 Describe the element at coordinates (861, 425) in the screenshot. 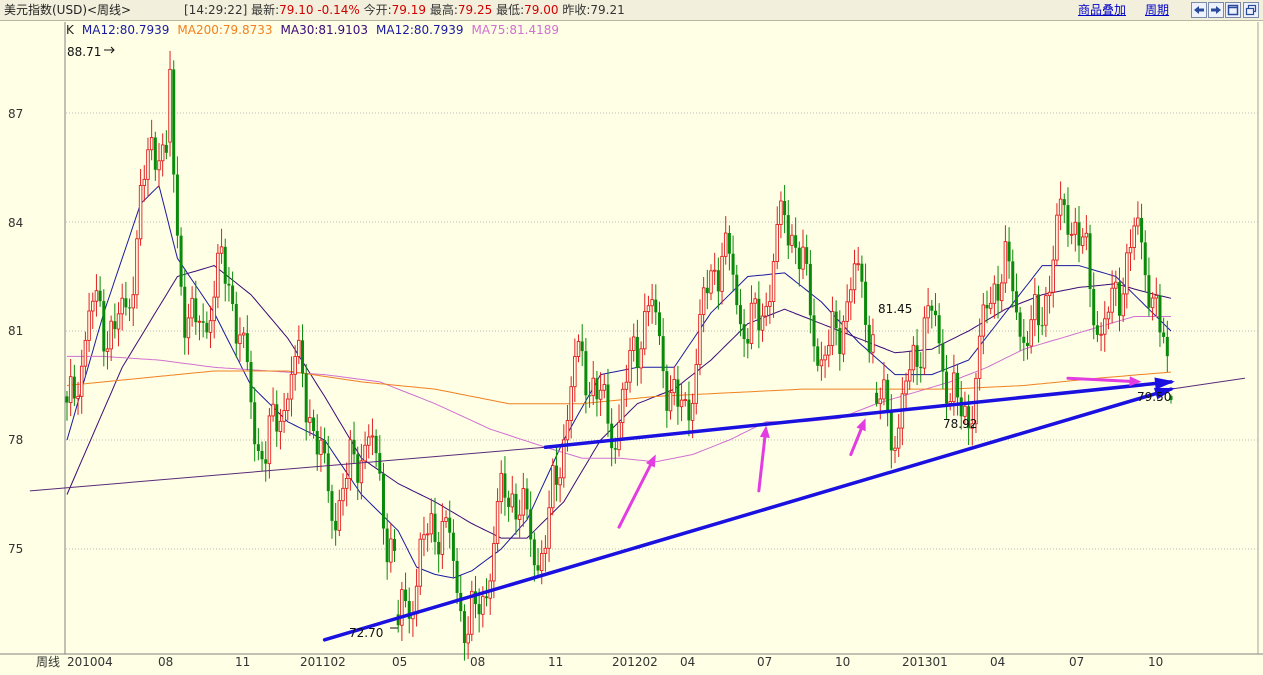

I see `arrow-head-icon` at that location.